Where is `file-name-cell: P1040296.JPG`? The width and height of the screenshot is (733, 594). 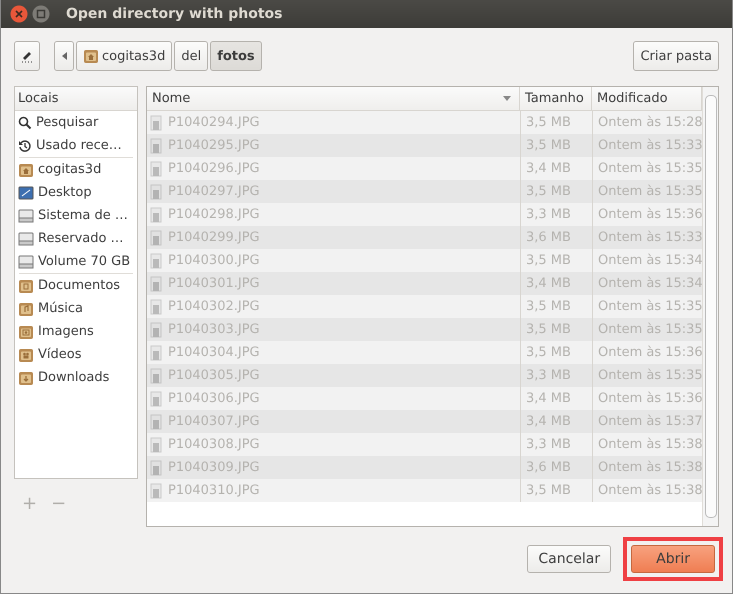
file-name-cell: P1040296.JPG is located at coordinates (333, 168).